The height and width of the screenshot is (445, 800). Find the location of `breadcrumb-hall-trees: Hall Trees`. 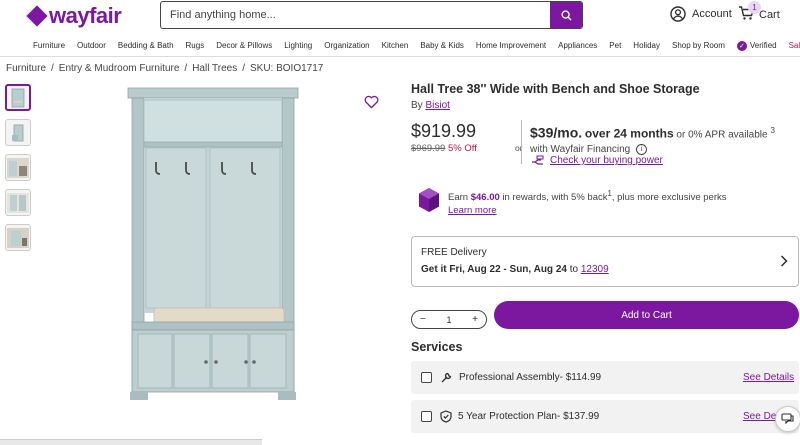

breadcrumb-hall-trees: Hall Trees is located at coordinates (214, 68).